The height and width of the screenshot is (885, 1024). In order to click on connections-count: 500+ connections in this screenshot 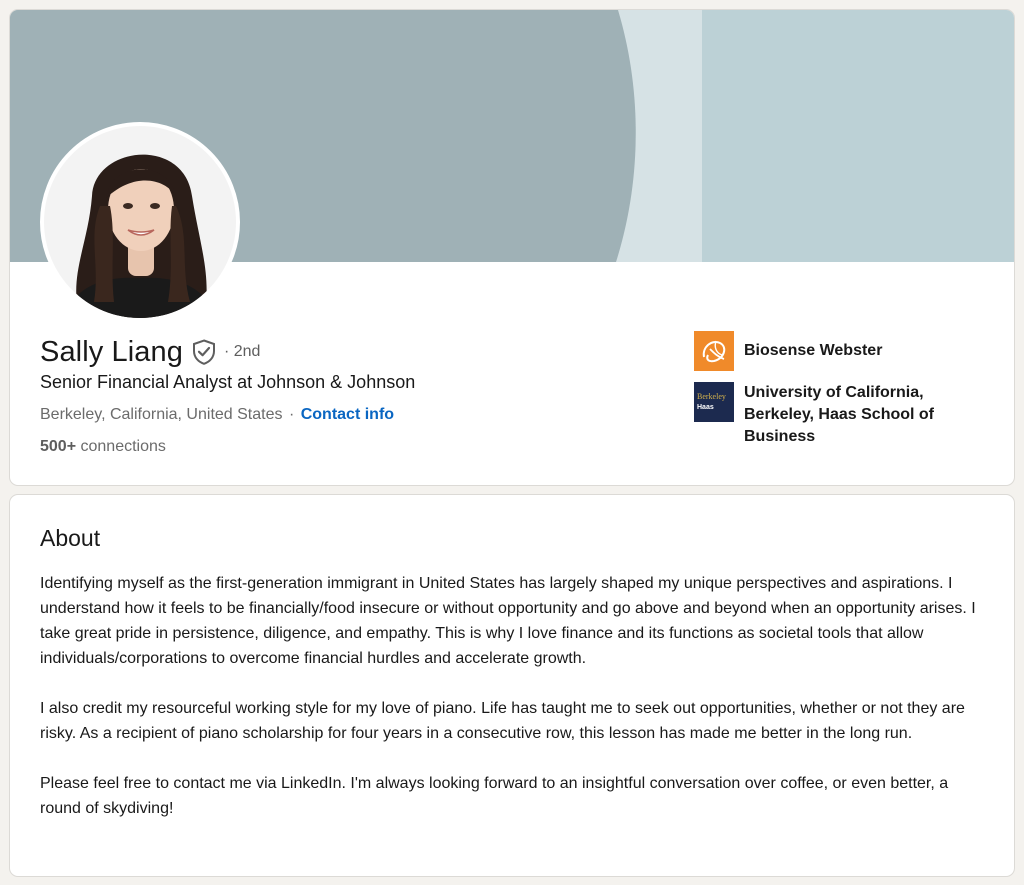, I will do `click(103, 447)`.